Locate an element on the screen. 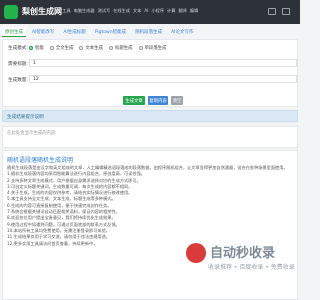 The width and height of the screenshot is (320, 300). nav-item: 翻译 is located at coordinates (182, 11).